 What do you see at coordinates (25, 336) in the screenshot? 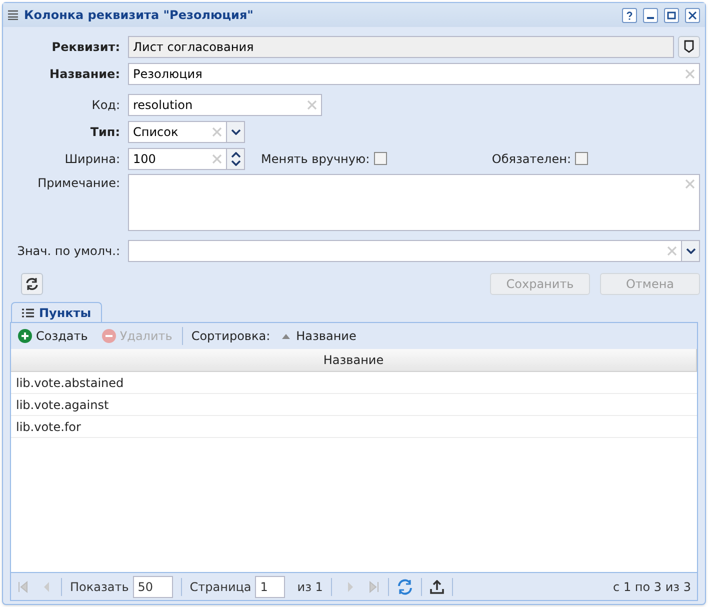
I see `plus-icon` at bounding box center [25, 336].